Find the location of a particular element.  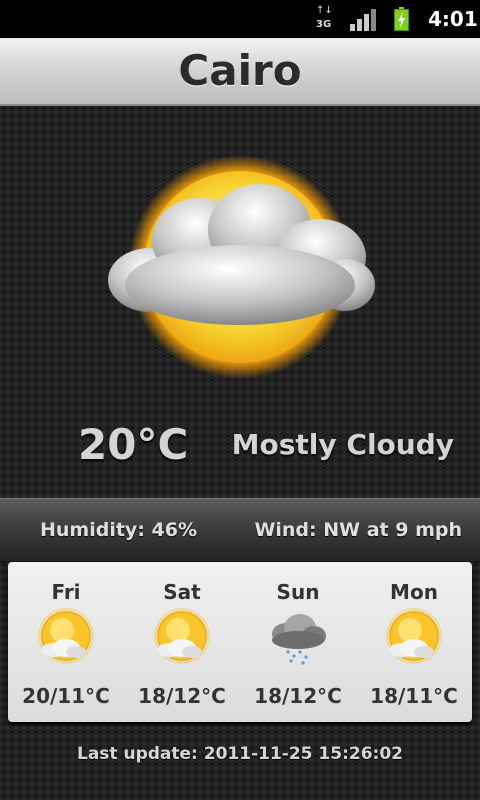

current-temperature: 20°C is located at coordinates (133, 444).